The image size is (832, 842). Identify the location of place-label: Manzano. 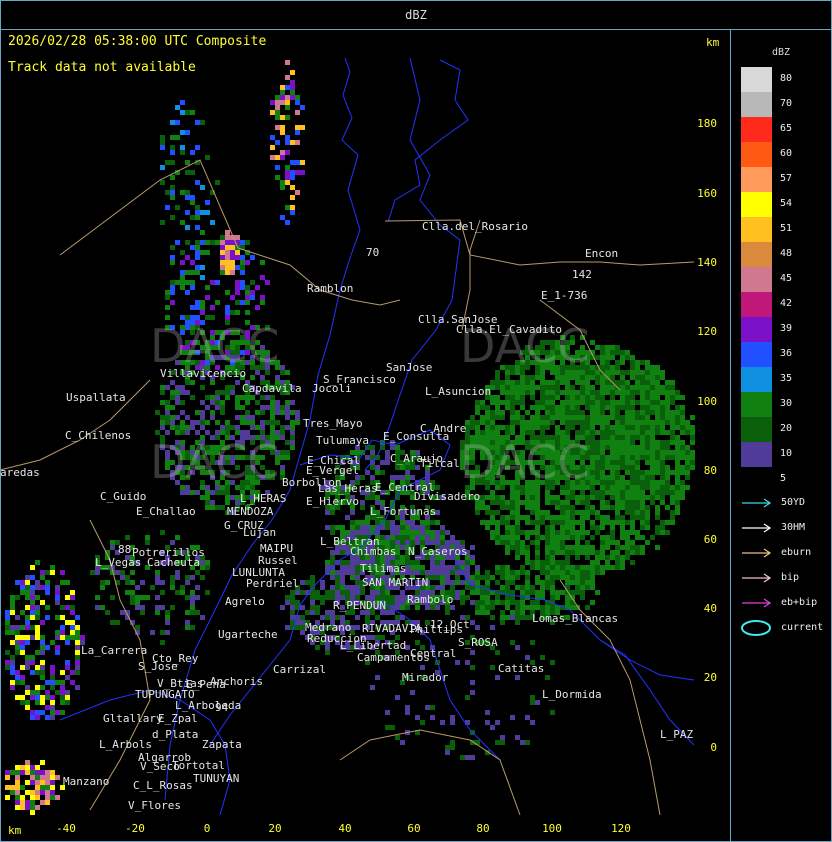
(86, 781).